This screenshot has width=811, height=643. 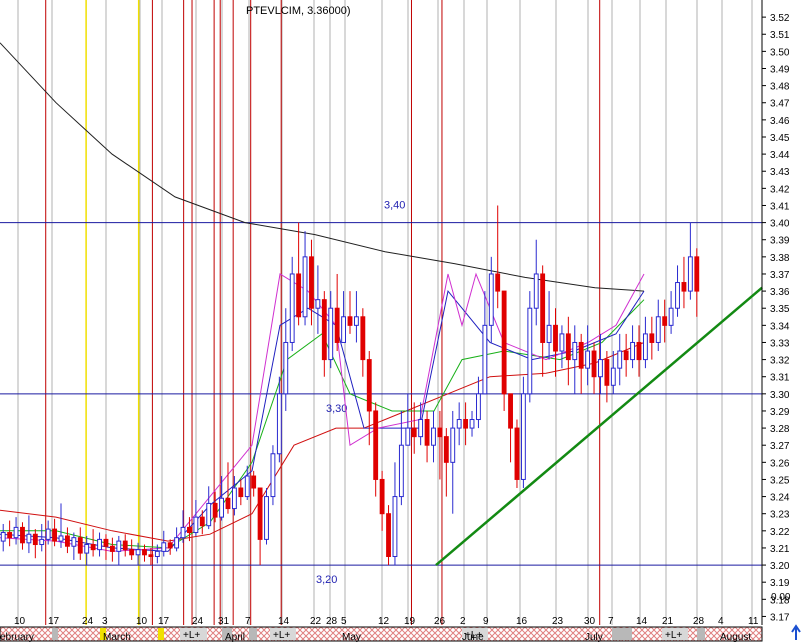 What do you see at coordinates (780, 343) in the screenshot?
I see `price-tick-19: 3.33` at bounding box center [780, 343].